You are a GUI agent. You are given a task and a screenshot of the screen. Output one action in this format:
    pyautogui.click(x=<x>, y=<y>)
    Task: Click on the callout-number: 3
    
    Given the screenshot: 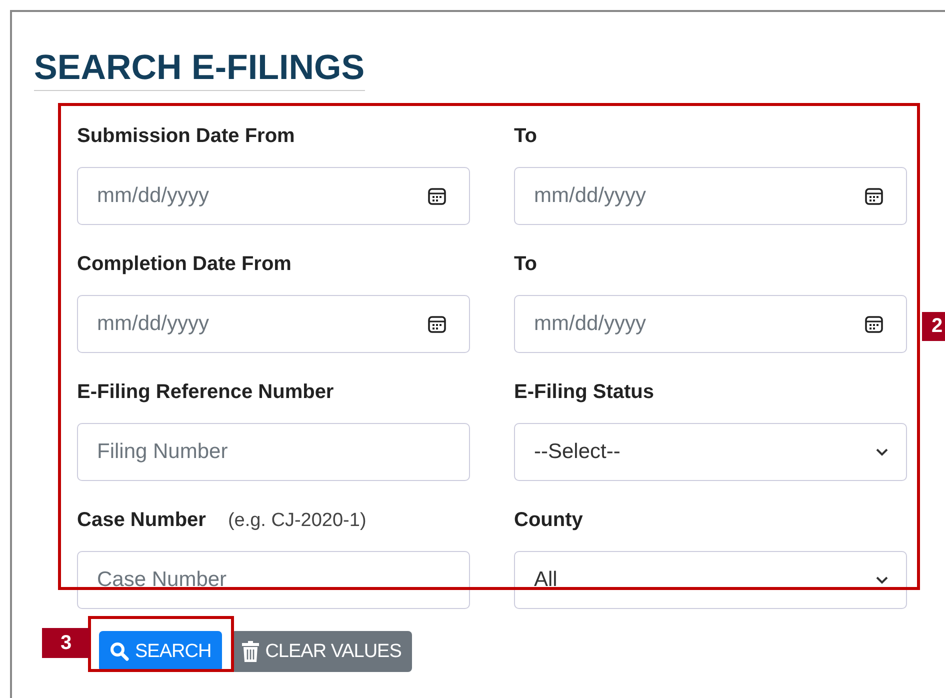 What is the action you would take?
    pyautogui.click(x=66, y=643)
    